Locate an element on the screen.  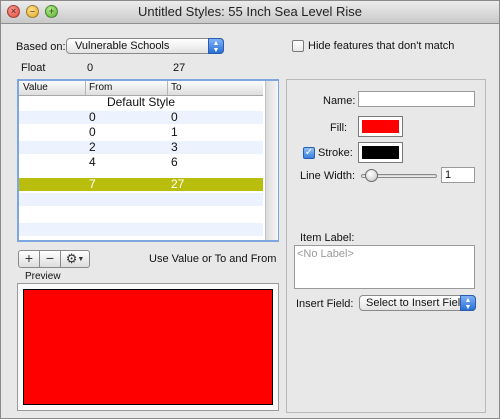
hide-features-label: Hide features that don't match is located at coordinates (381, 46).